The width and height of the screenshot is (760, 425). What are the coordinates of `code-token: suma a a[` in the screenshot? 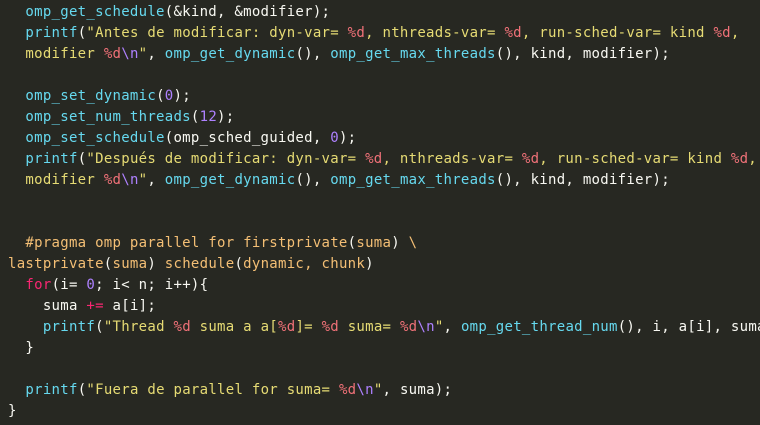 It's located at (234, 327).